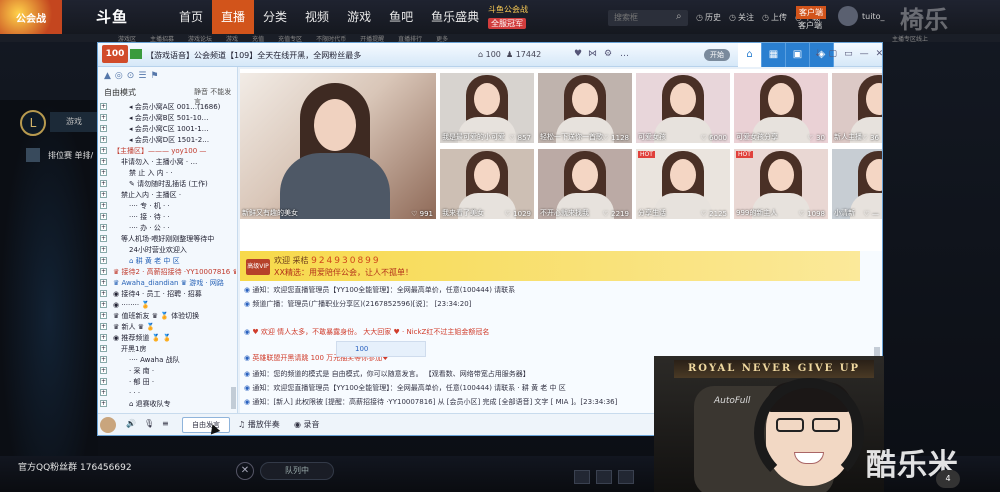 The height and width of the screenshot is (492, 1000). I want to click on free-speech-button: 自由发言, so click(206, 425).